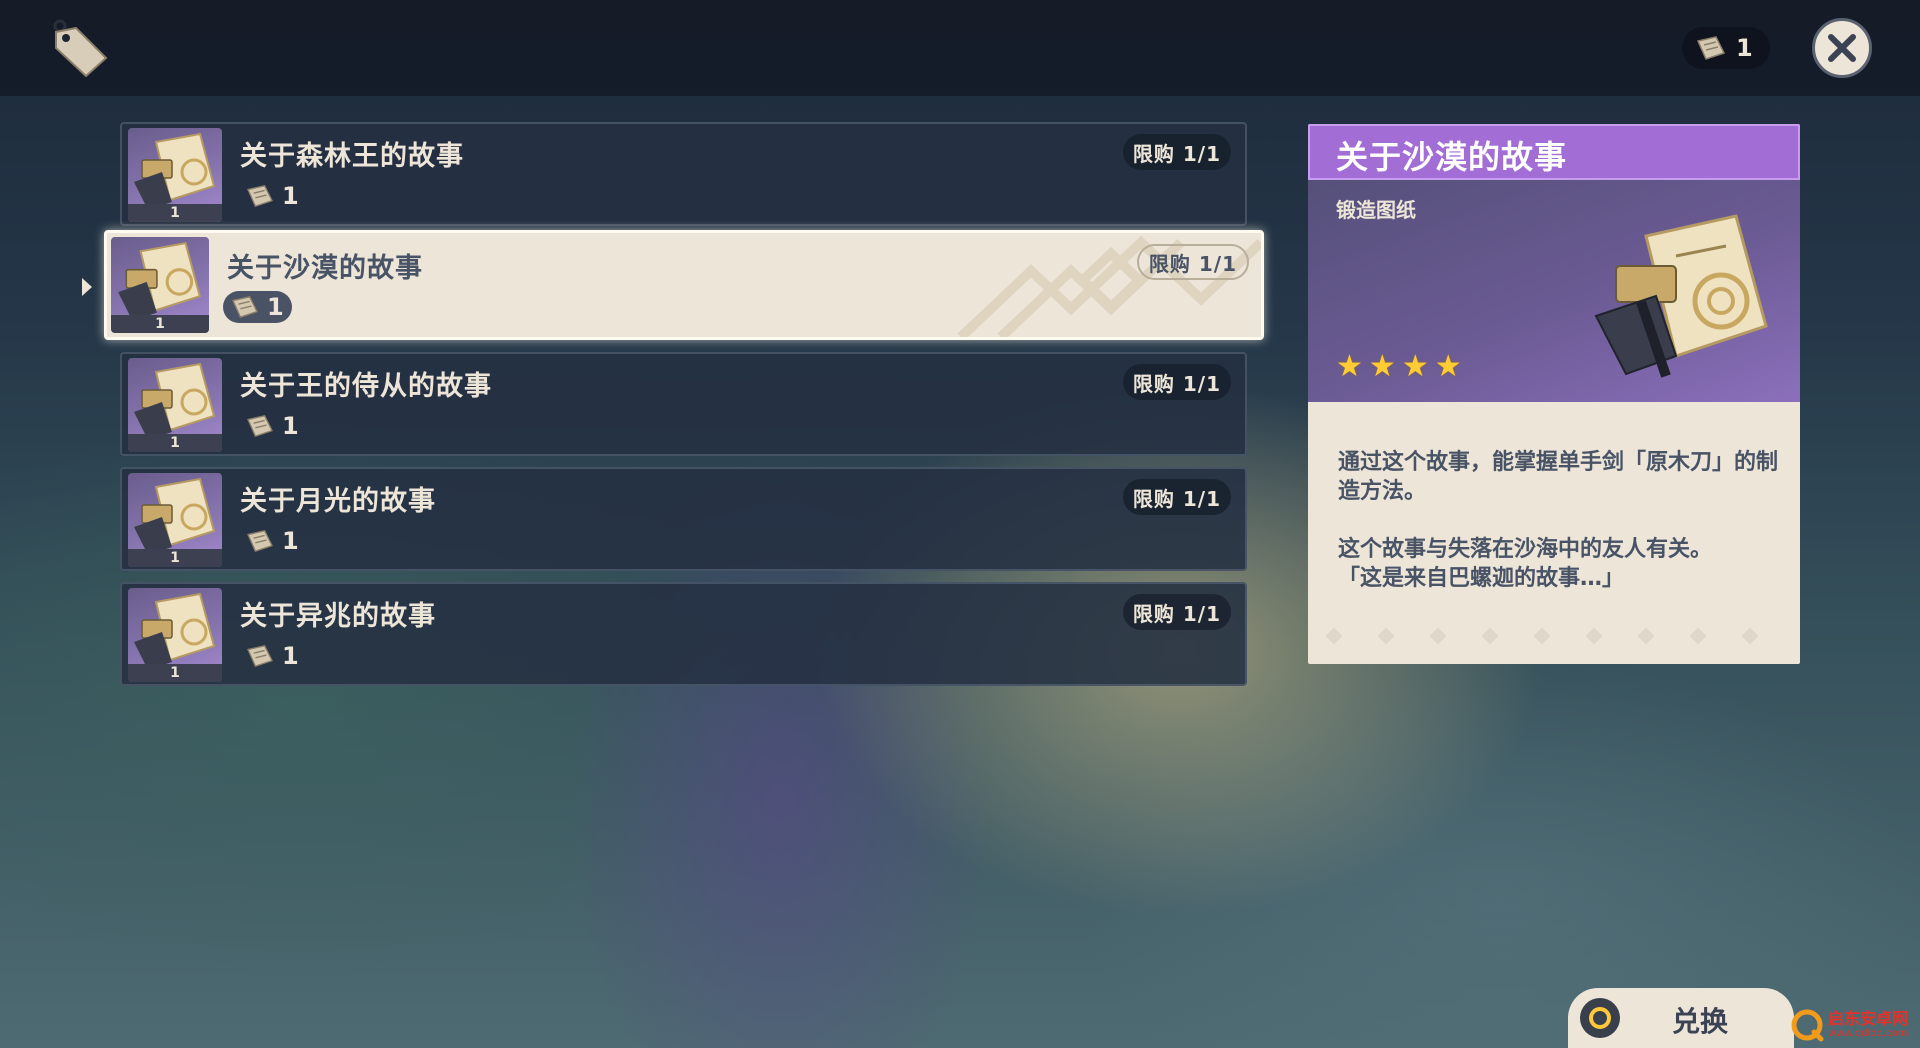  Describe the element at coordinates (1554, 291) in the screenshot. I see `detail-hero: 锻造图纸 ★ ★ ★ ★` at that location.